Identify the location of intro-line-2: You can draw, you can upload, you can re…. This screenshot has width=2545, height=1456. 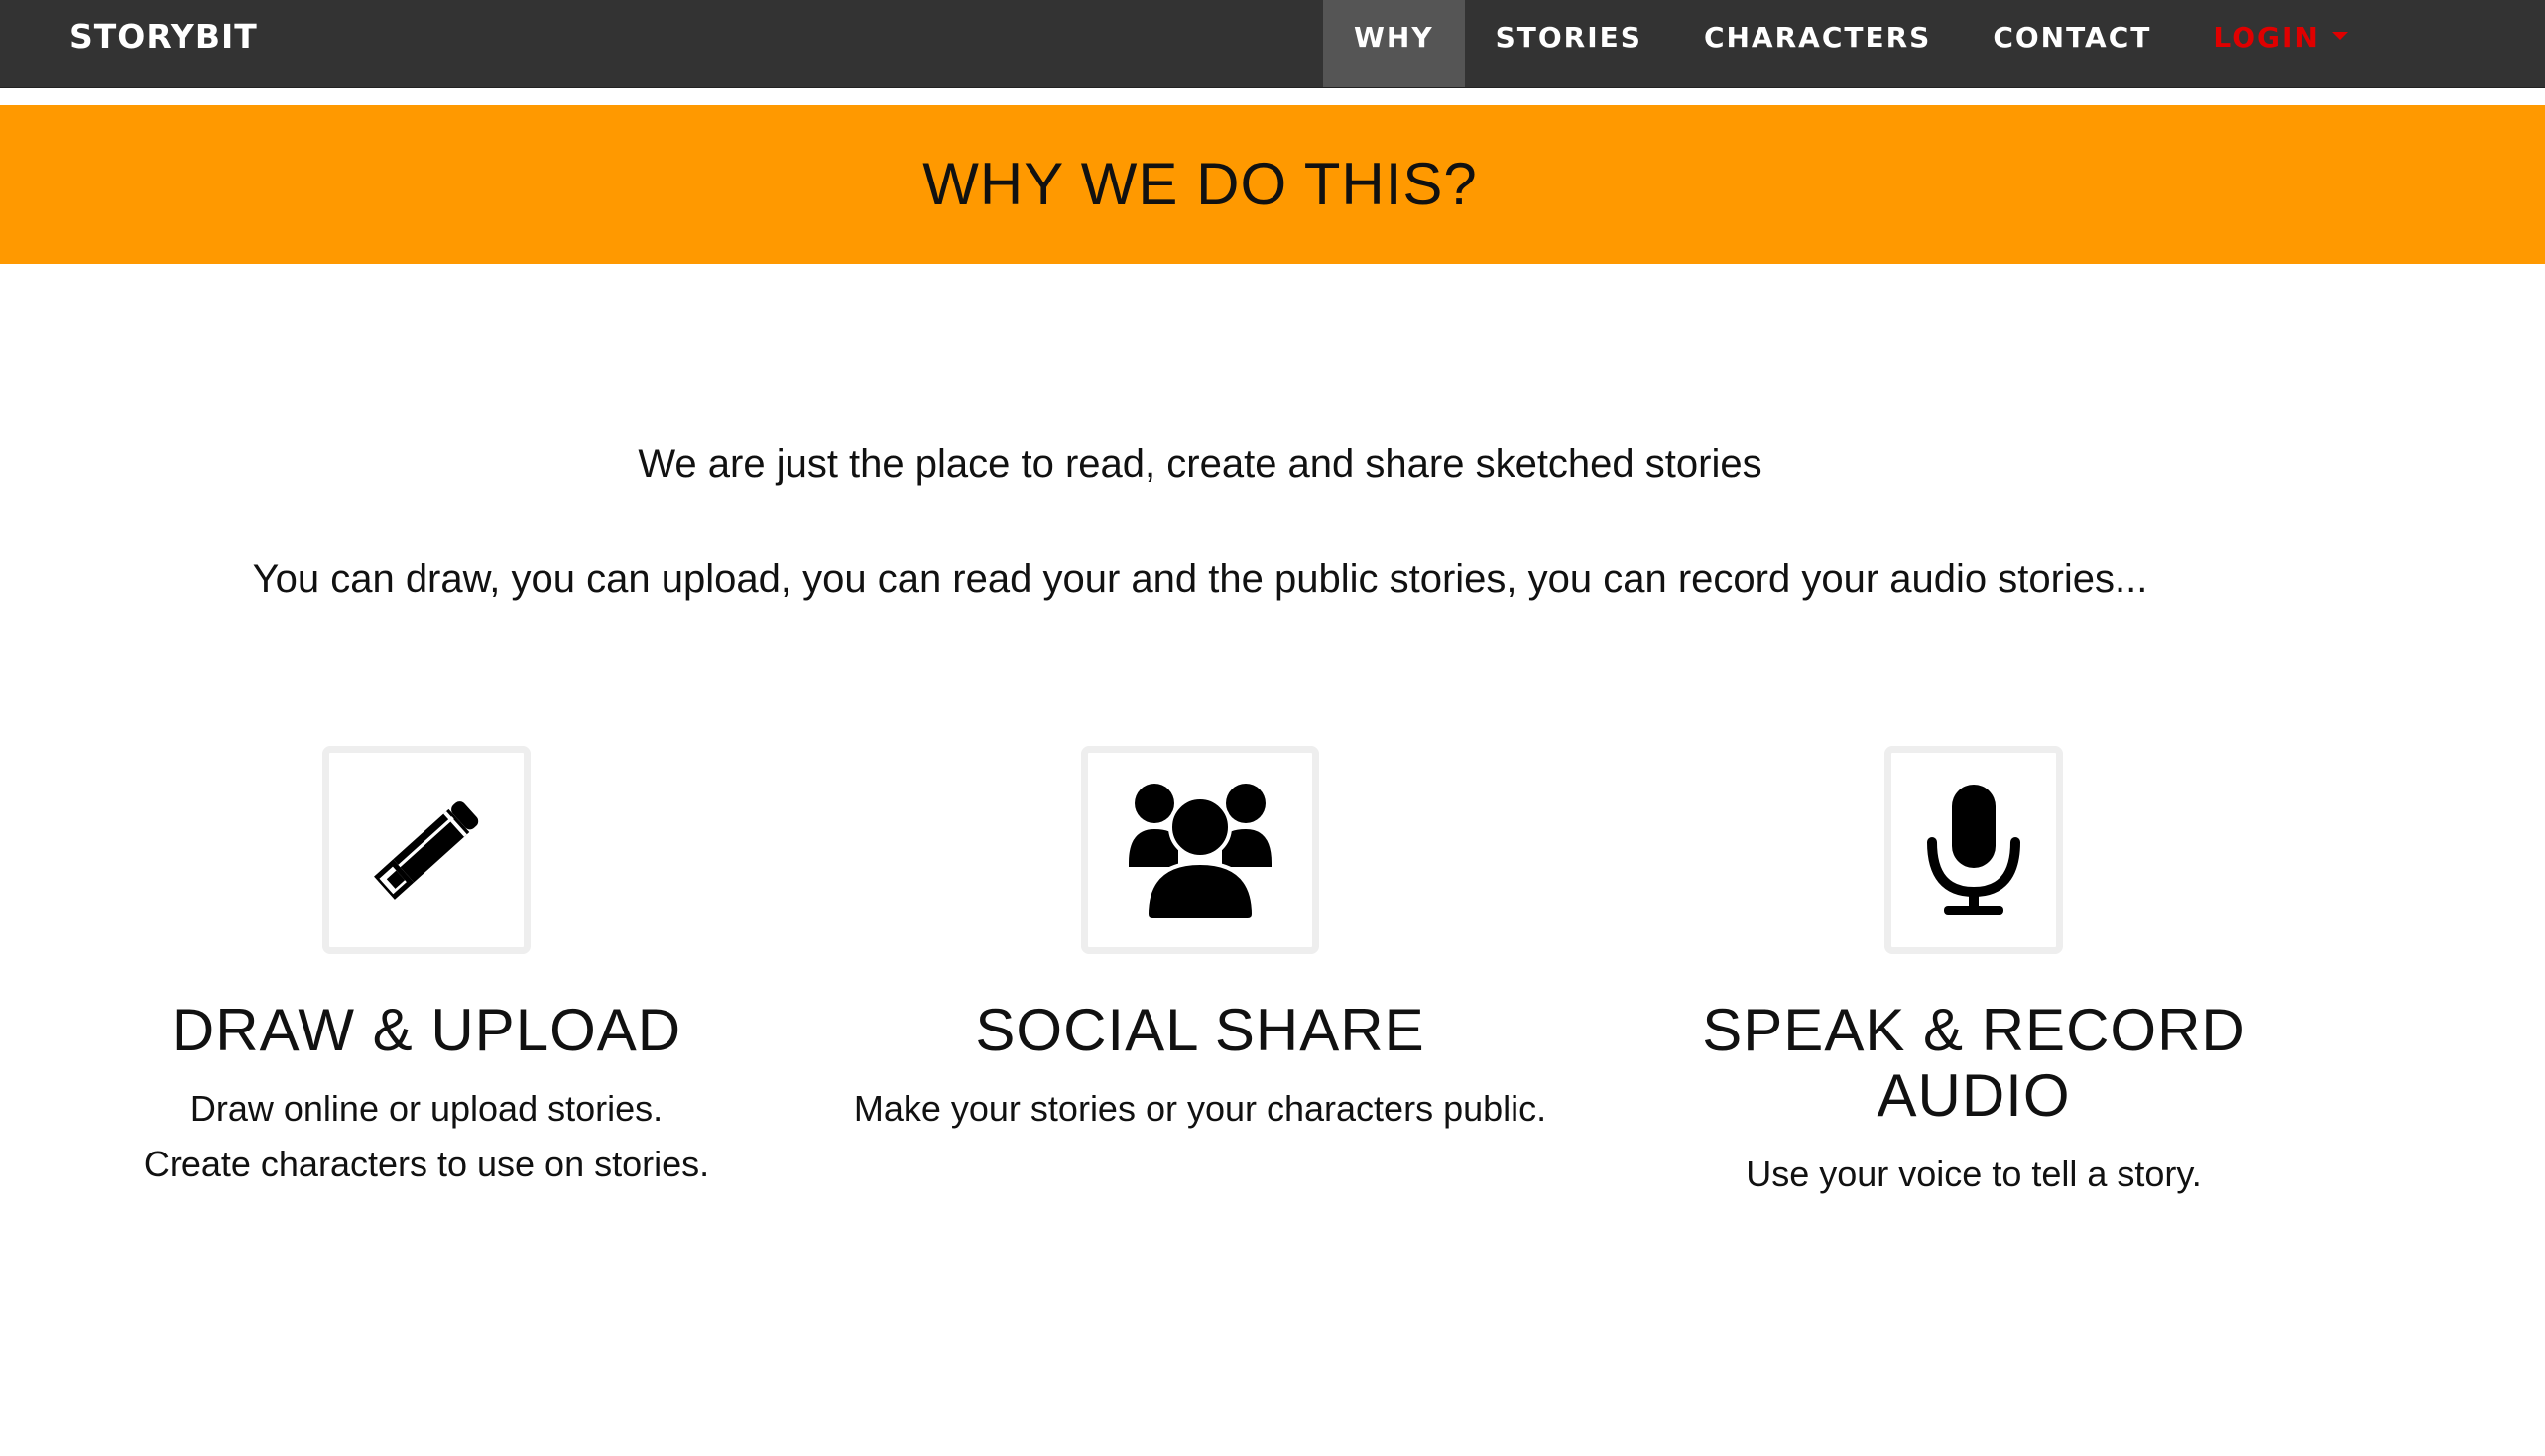
(1200, 579).